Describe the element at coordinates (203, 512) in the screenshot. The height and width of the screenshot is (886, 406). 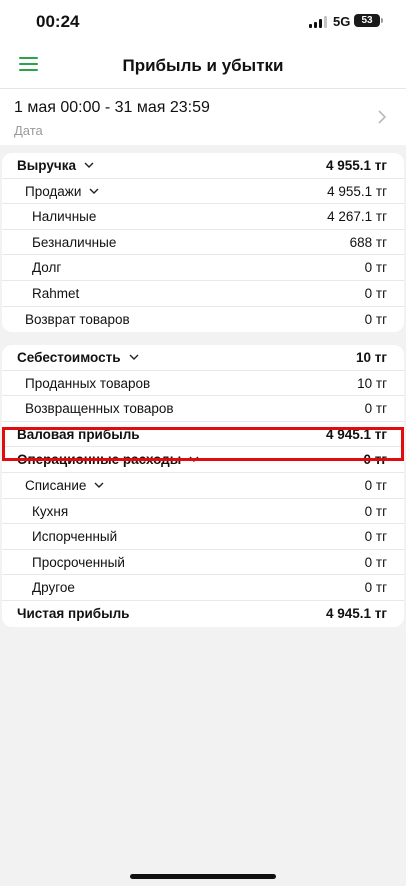
I see `kitchen-row: Кухня 0 тг` at that location.